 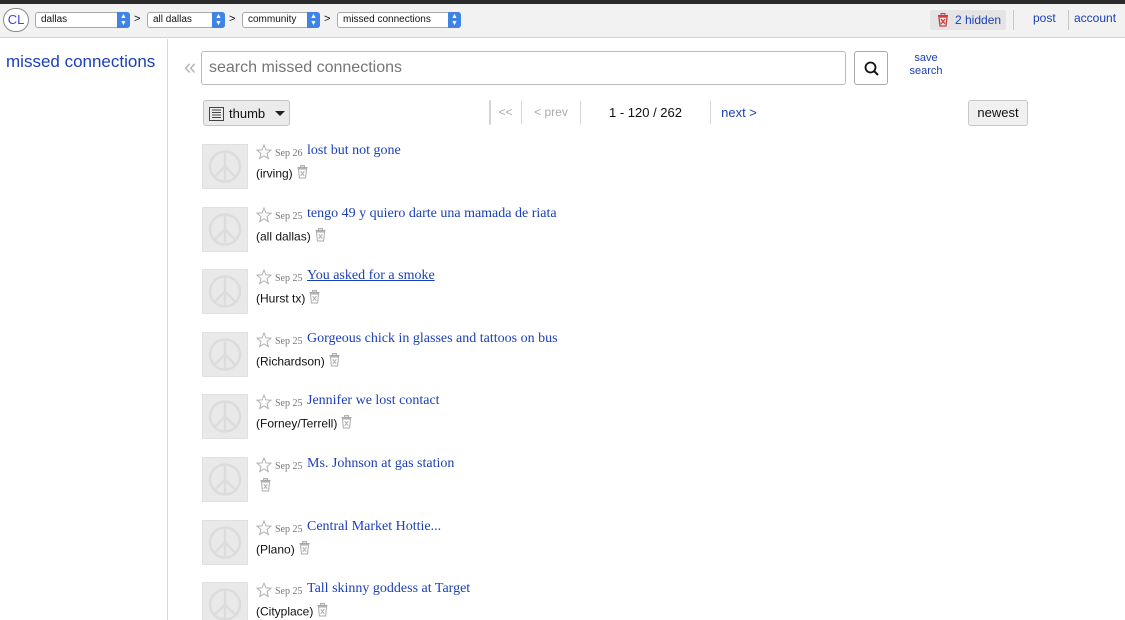 I want to click on listing-meta: (Plano), so click(x=283, y=549).